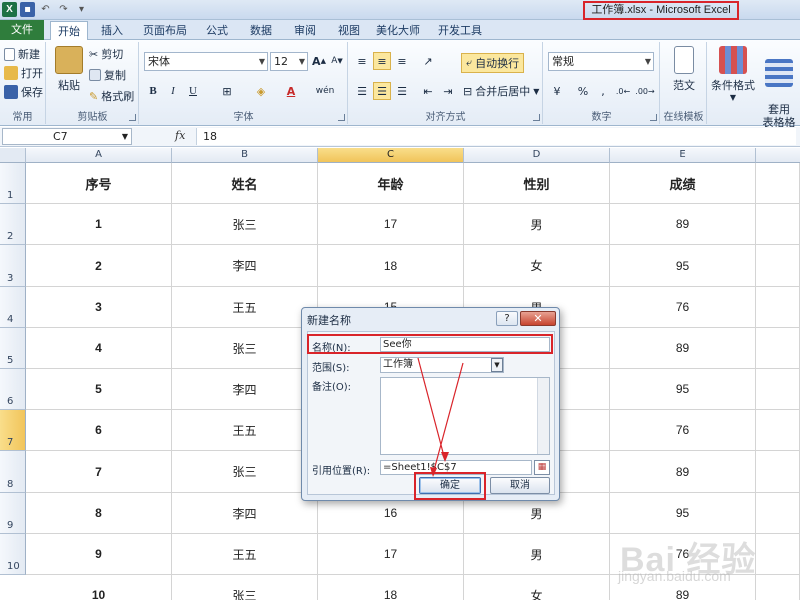 This screenshot has height=600, width=800. I want to click on table-cell: 10, so click(99, 587).